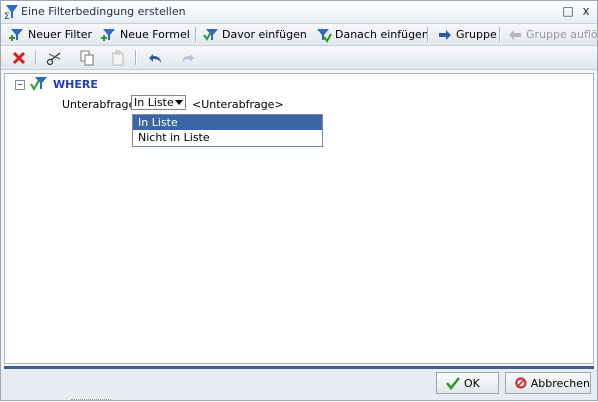 This screenshot has width=598, height=402. I want to click on where-clause-label: WHERE, so click(75, 84).